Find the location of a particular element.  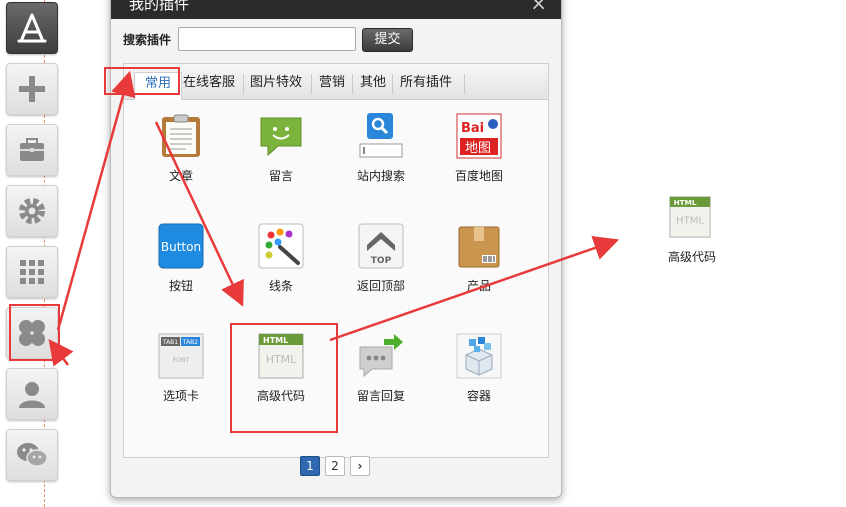

arrow-to-plugins-tool is located at coordinates (61, 353).